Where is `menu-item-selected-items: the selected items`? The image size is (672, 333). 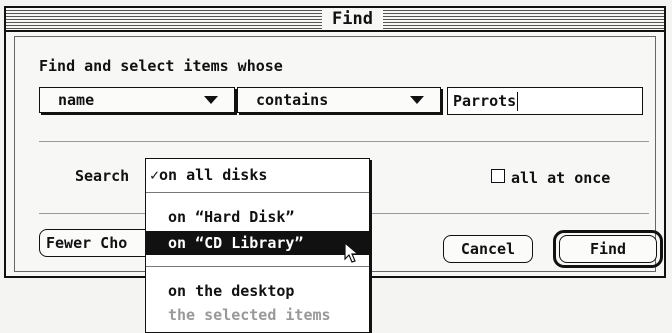
menu-item-selected-items: the selected items is located at coordinates (257, 315).